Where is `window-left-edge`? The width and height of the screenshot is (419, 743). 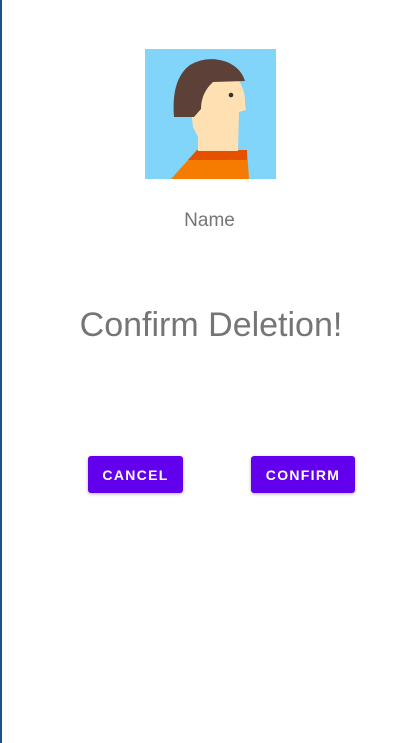 window-left-edge is located at coordinates (1, 371).